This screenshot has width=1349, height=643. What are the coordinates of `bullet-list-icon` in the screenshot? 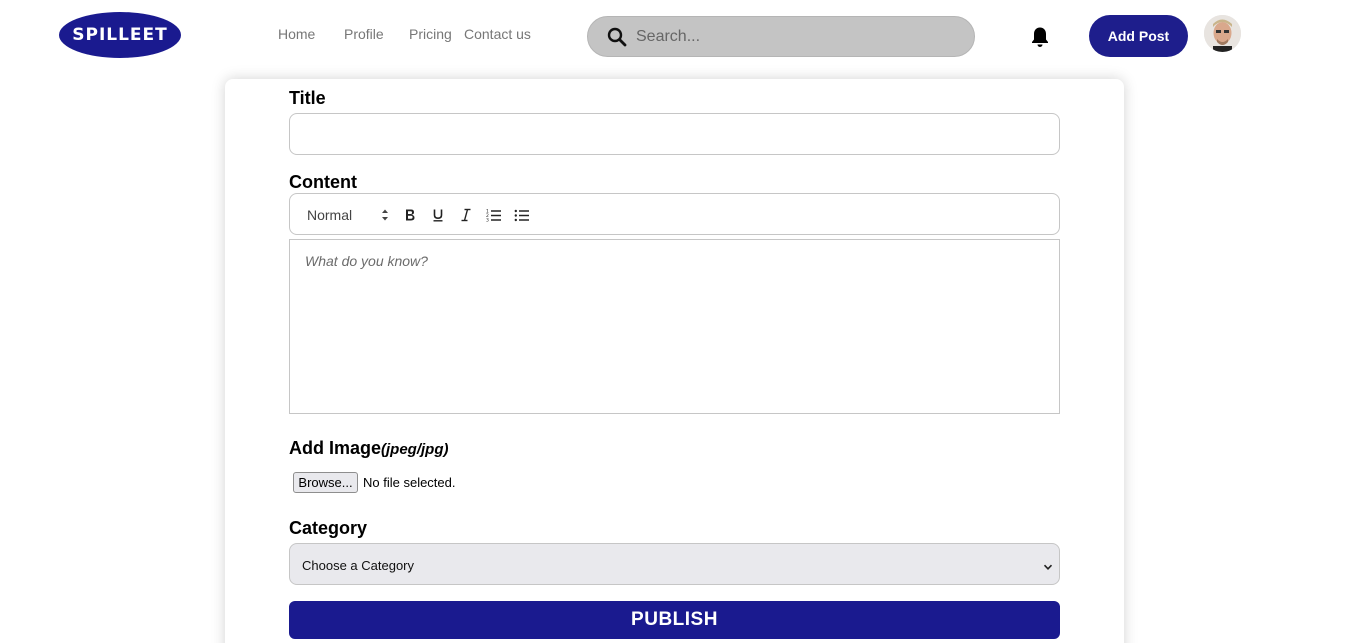 It's located at (522, 215).